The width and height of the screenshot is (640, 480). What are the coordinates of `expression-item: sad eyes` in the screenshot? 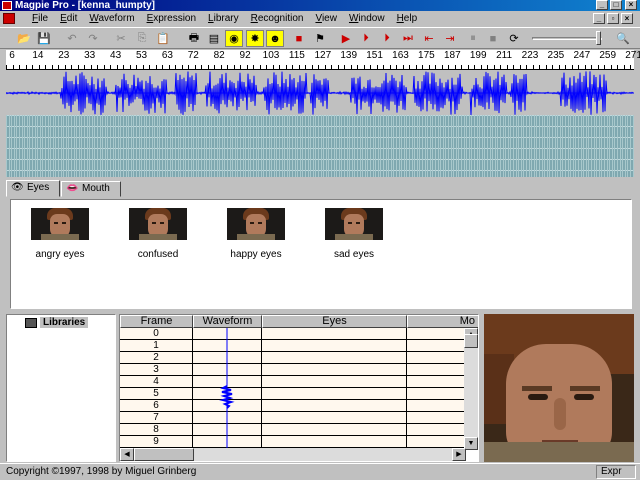 It's located at (354, 234).